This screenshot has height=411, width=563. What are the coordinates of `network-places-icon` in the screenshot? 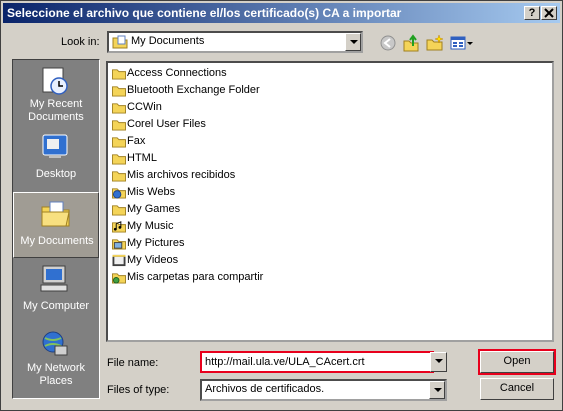 It's located at (55, 343).